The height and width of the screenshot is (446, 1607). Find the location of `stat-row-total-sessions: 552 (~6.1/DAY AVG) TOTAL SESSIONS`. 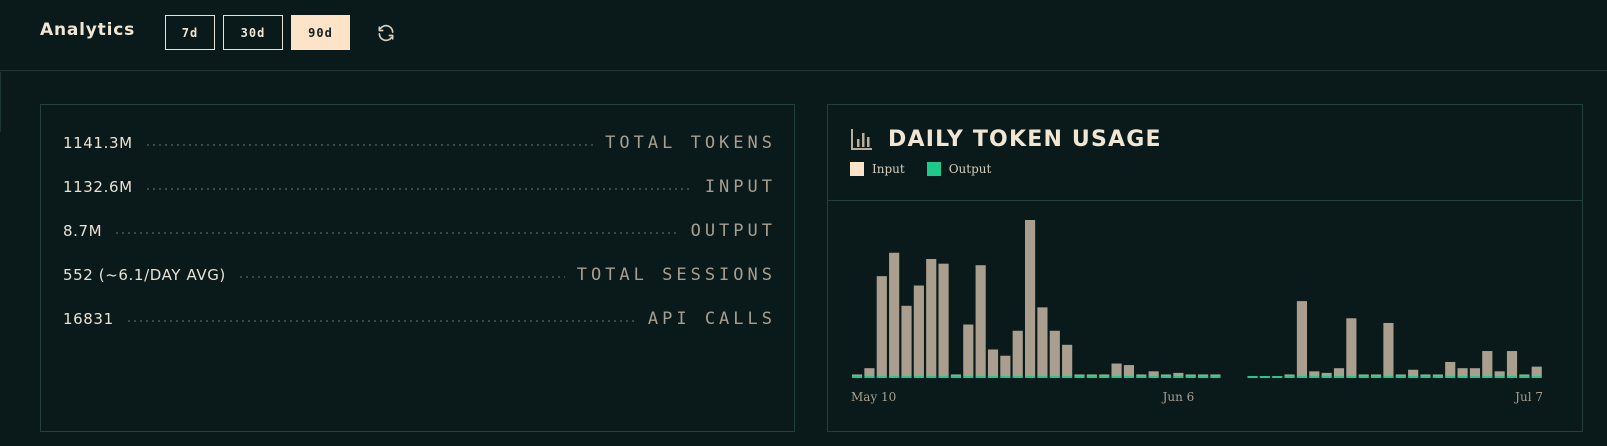

stat-row-total-sessions: 552 (~6.1/DAY AVG) TOTAL SESSIONS is located at coordinates (417, 275).